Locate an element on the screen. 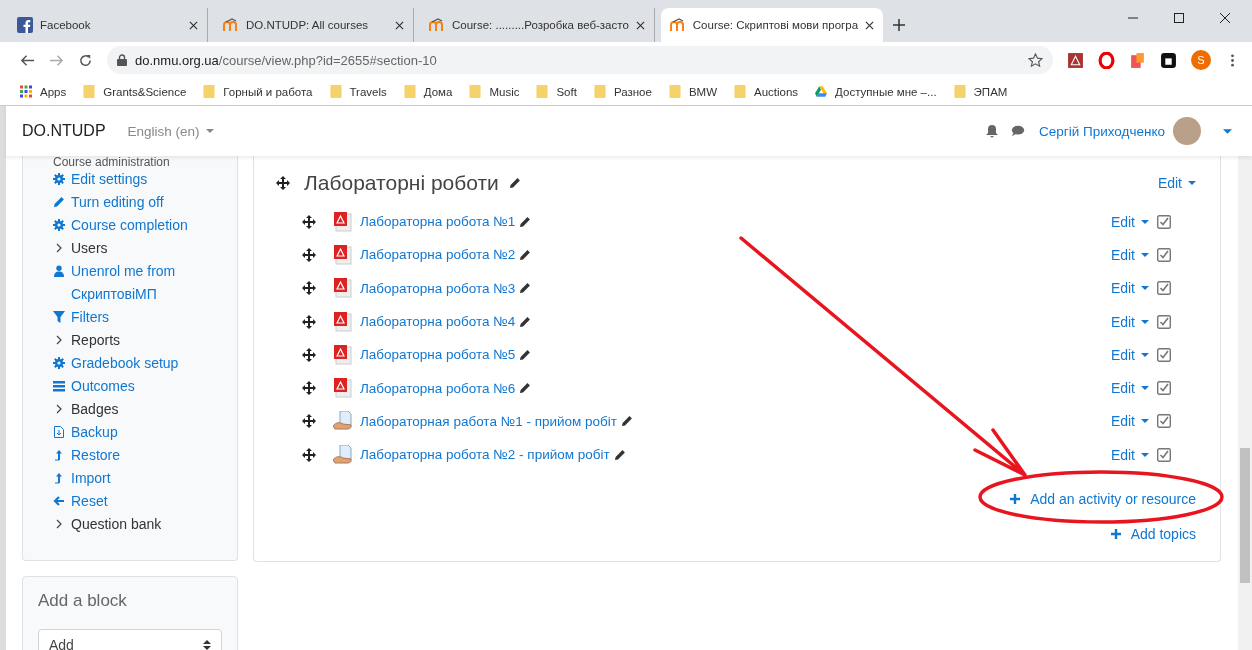  bookmark-item: BMW is located at coordinates (692, 91).